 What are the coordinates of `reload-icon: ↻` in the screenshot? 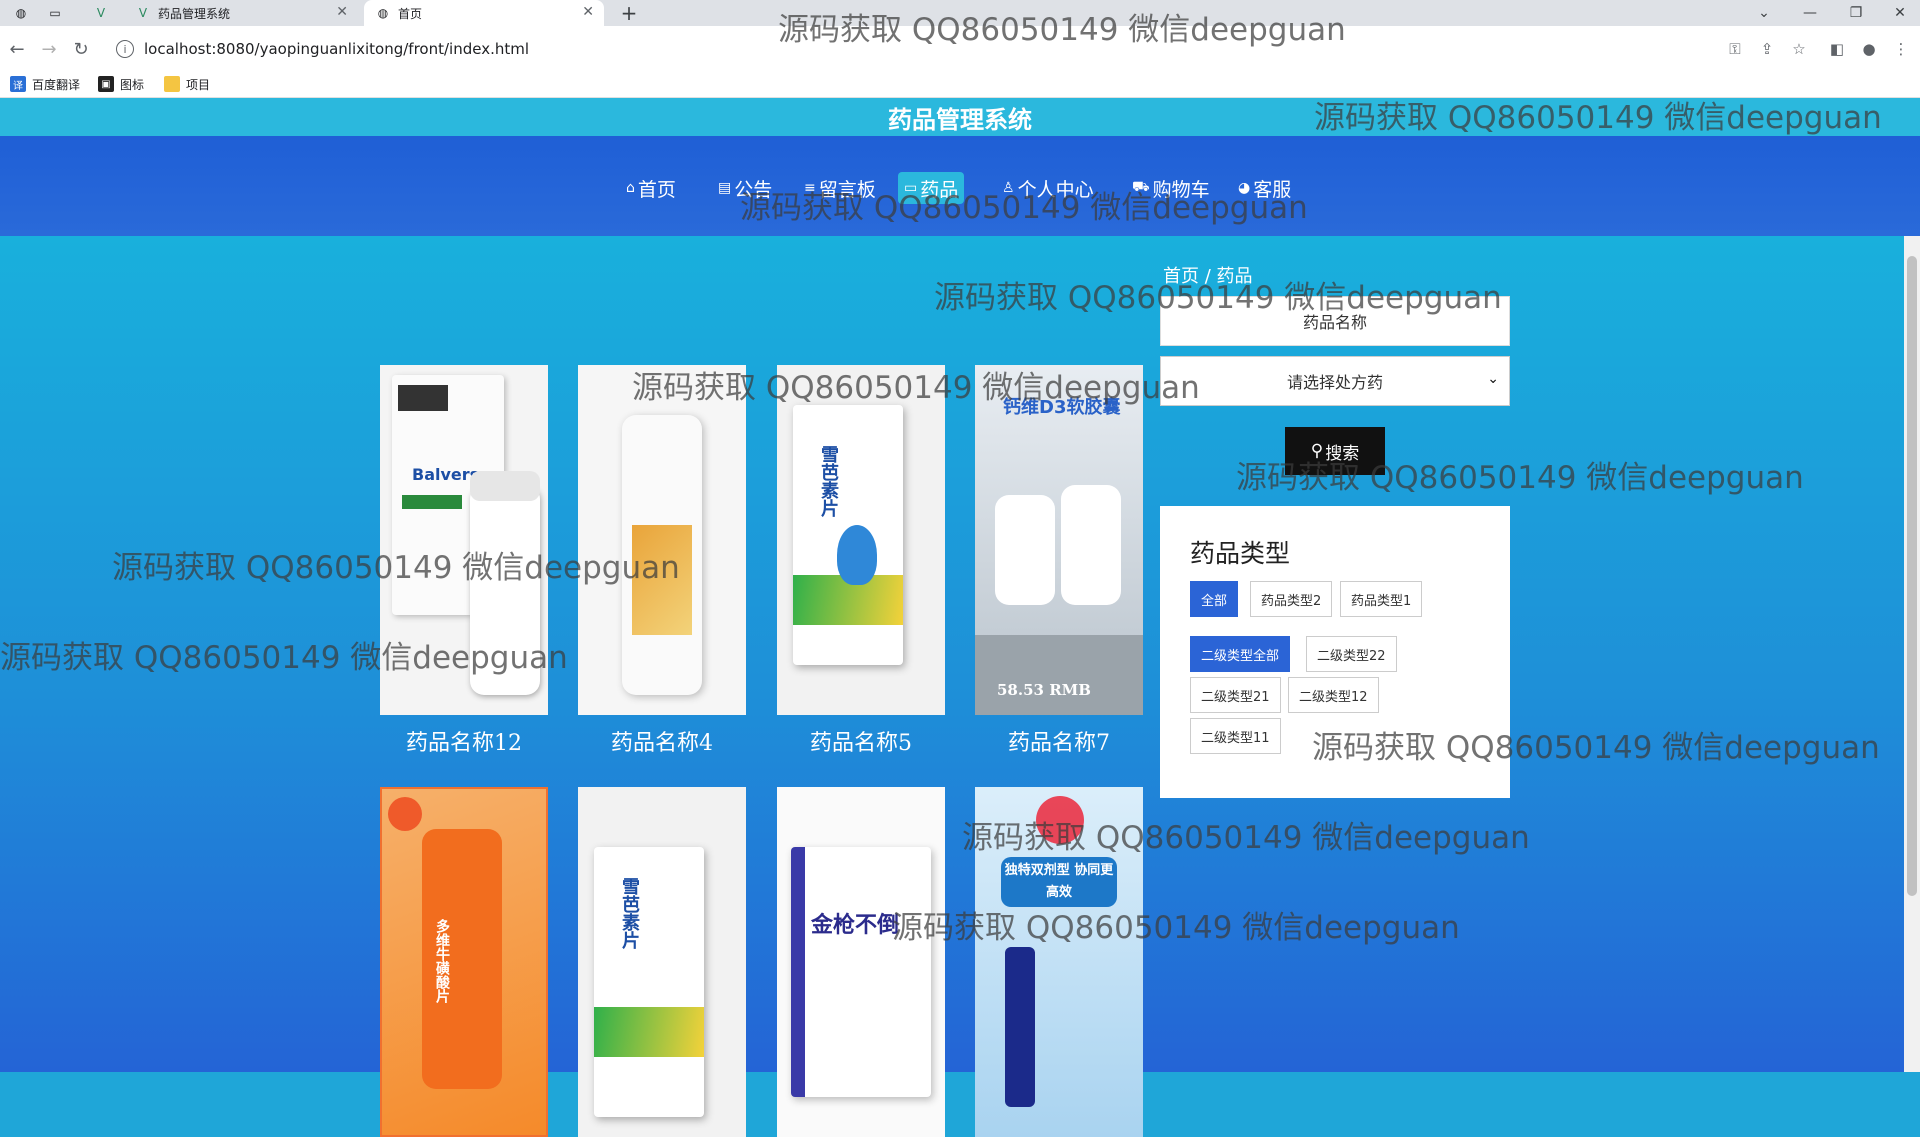 It's located at (81, 49).